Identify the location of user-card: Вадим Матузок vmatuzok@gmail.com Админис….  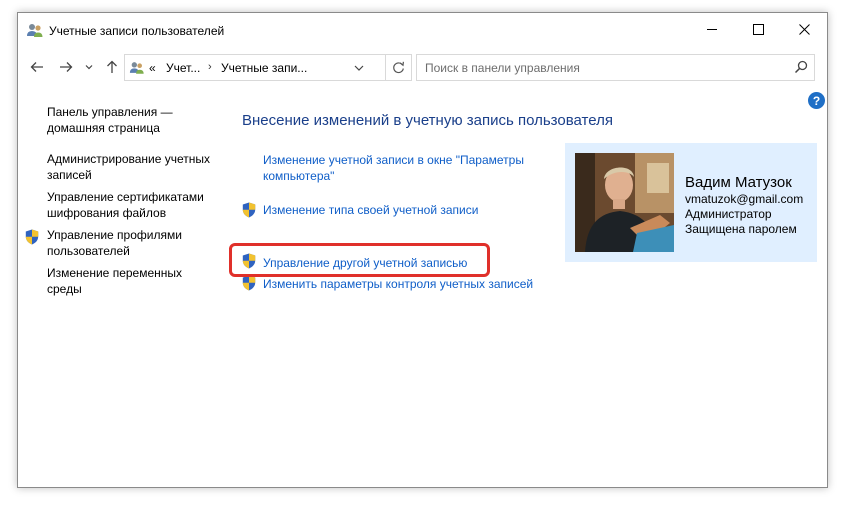
(691, 202).